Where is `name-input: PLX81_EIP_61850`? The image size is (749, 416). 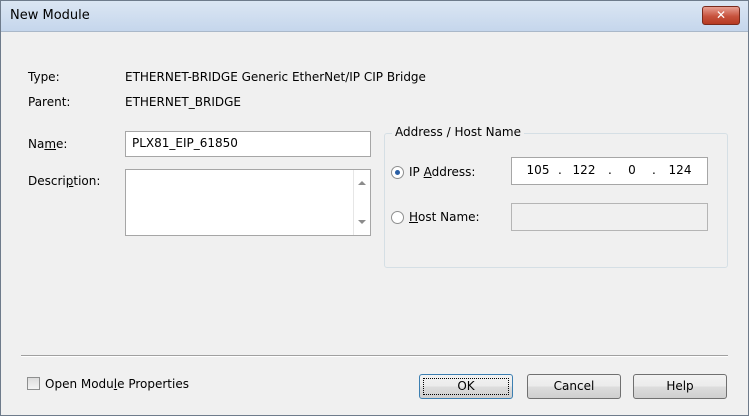
name-input: PLX81_EIP_61850 is located at coordinates (248, 144).